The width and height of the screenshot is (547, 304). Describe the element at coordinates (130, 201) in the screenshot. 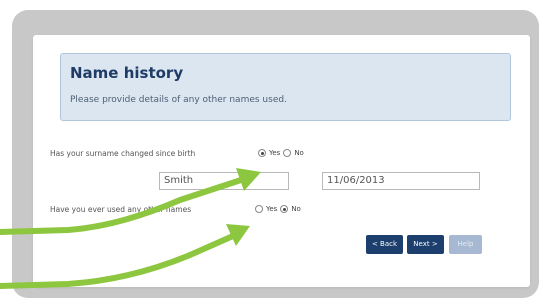

I see `arrow-annotation-icon` at that location.